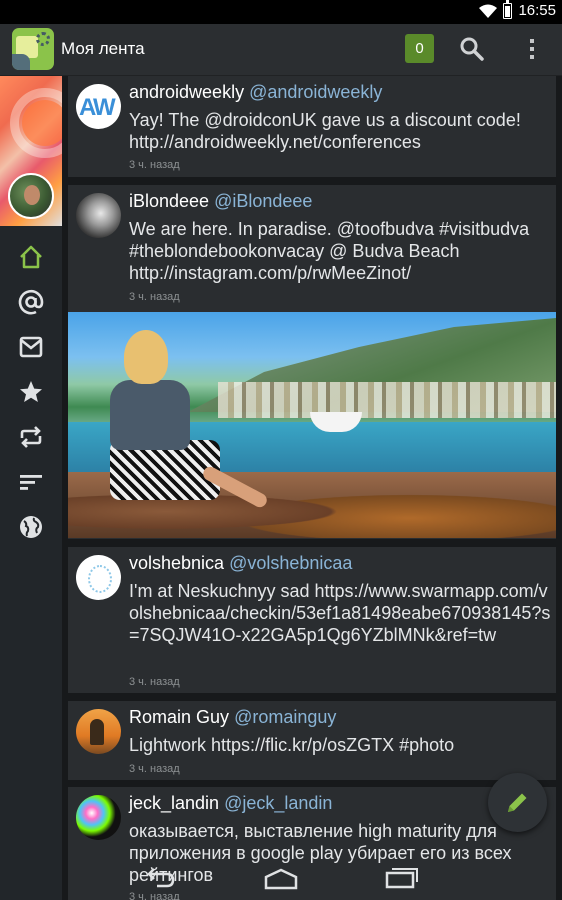 Image resolution: width=562 pixels, height=900 pixels. What do you see at coordinates (488, 11) in the screenshot?
I see `wifi-icon` at bounding box center [488, 11].